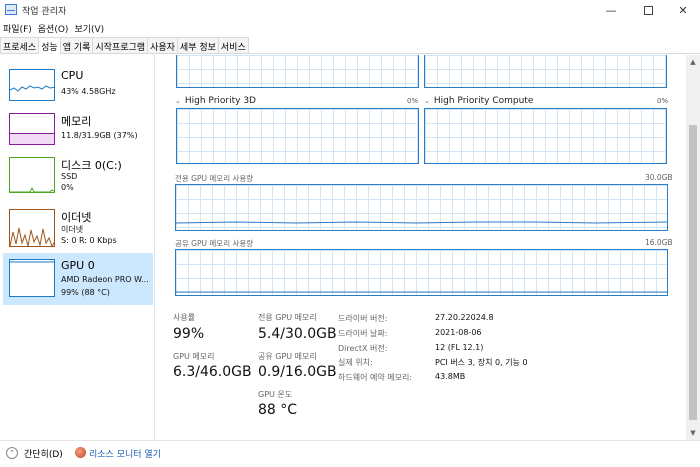 This screenshot has width=700, height=467. What do you see at coordinates (72, 229) in the screenshot?
I see `resource-detail: 이더넷` at bounding box center [72, 229].